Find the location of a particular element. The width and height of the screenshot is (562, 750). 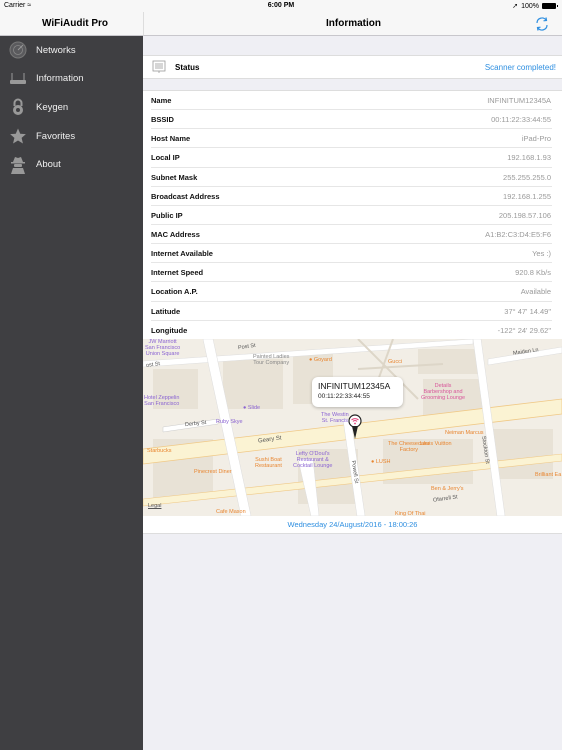

info-key: Name is located at coordinates (161, 101).